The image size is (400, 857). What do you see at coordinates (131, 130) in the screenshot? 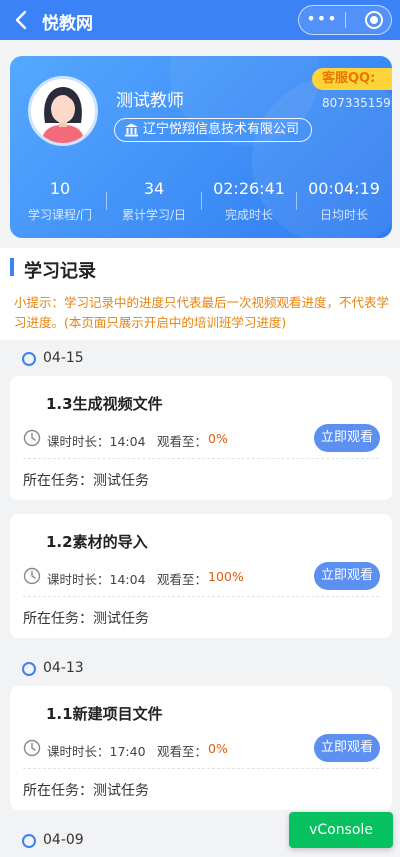
I see `bank-icon` at bounding box center [131, 130].